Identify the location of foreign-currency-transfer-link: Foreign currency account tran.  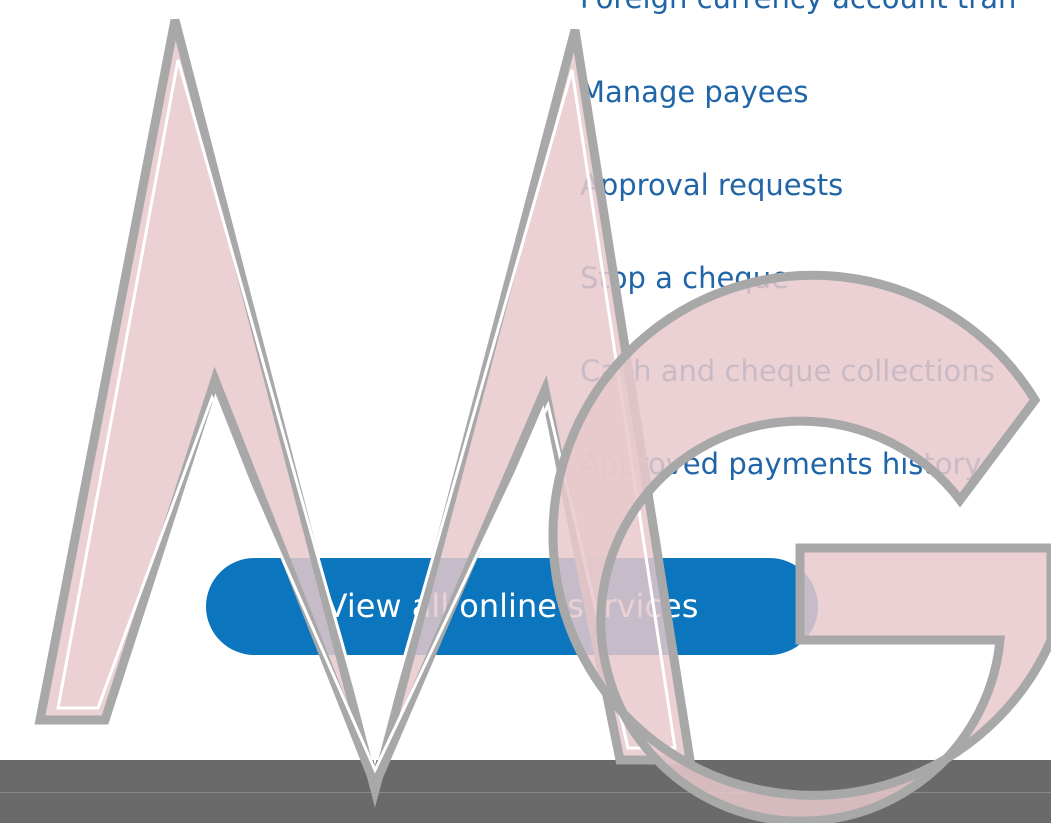
(798, 9).